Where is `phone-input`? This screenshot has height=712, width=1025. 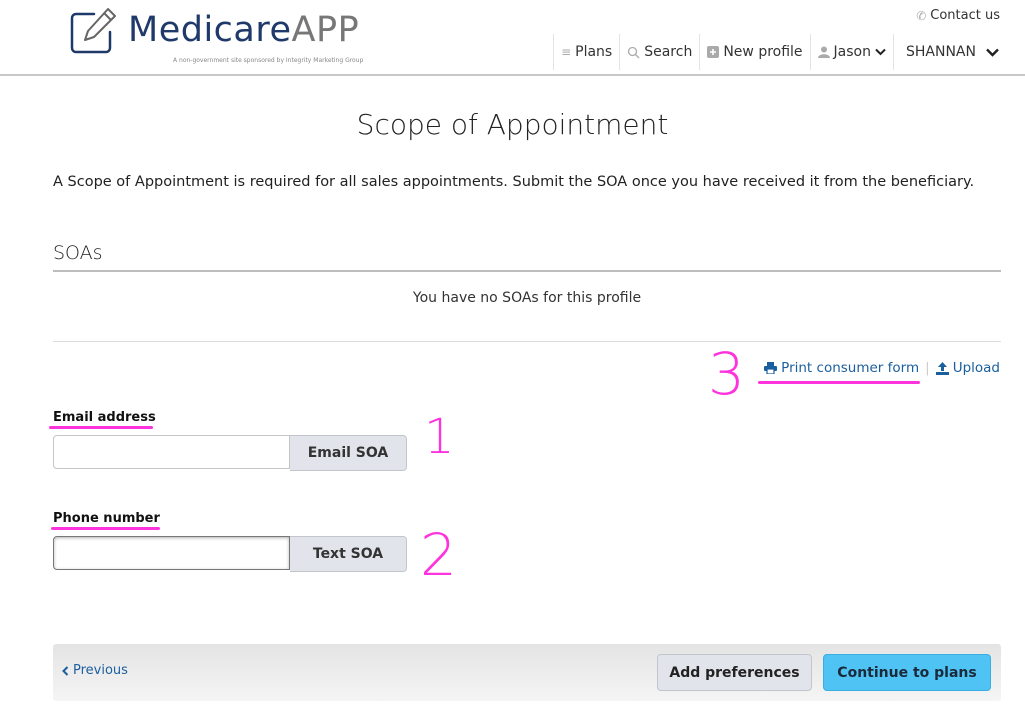
phone-input is located at coordinates (171, 553).